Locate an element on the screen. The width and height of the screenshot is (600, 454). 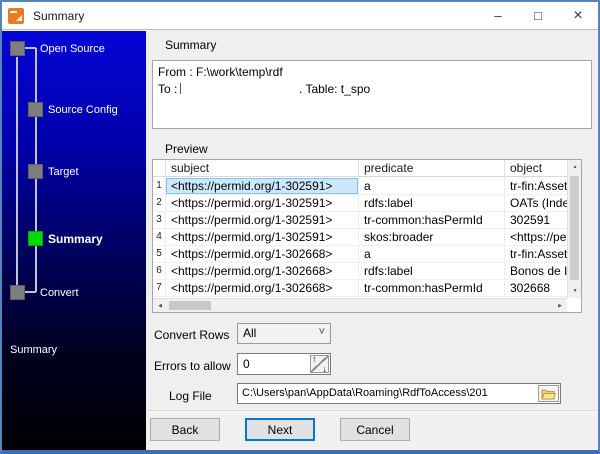
cell-object: Bonos de Inversi is located at coordinates (536, 271).